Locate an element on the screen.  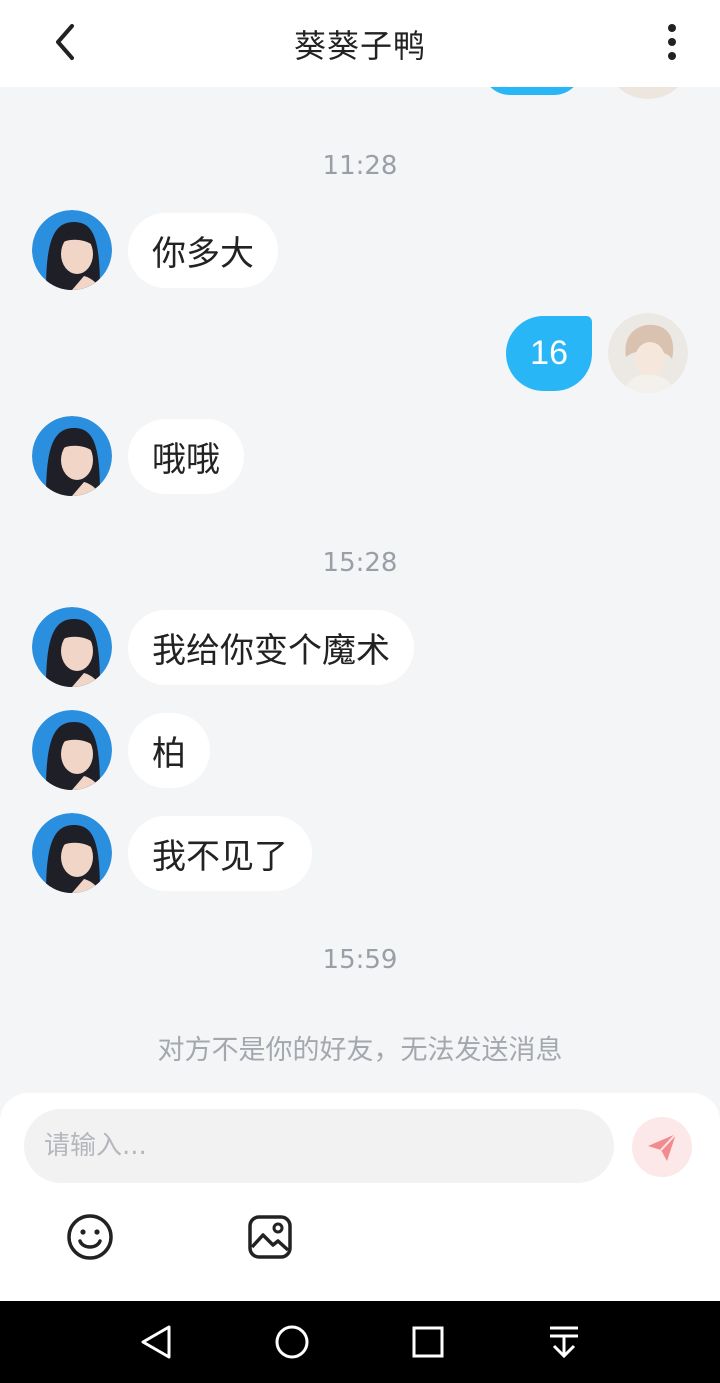
message-input is located at coordinates (319, 1146).